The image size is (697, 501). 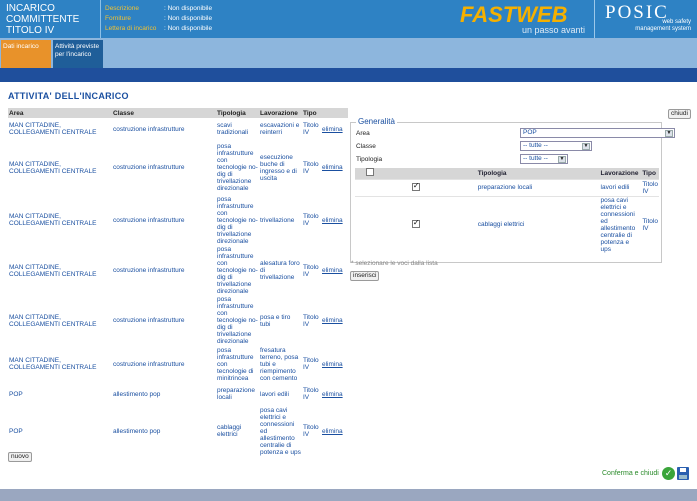 I want to click on col-azione, so click(x=334, y=113).